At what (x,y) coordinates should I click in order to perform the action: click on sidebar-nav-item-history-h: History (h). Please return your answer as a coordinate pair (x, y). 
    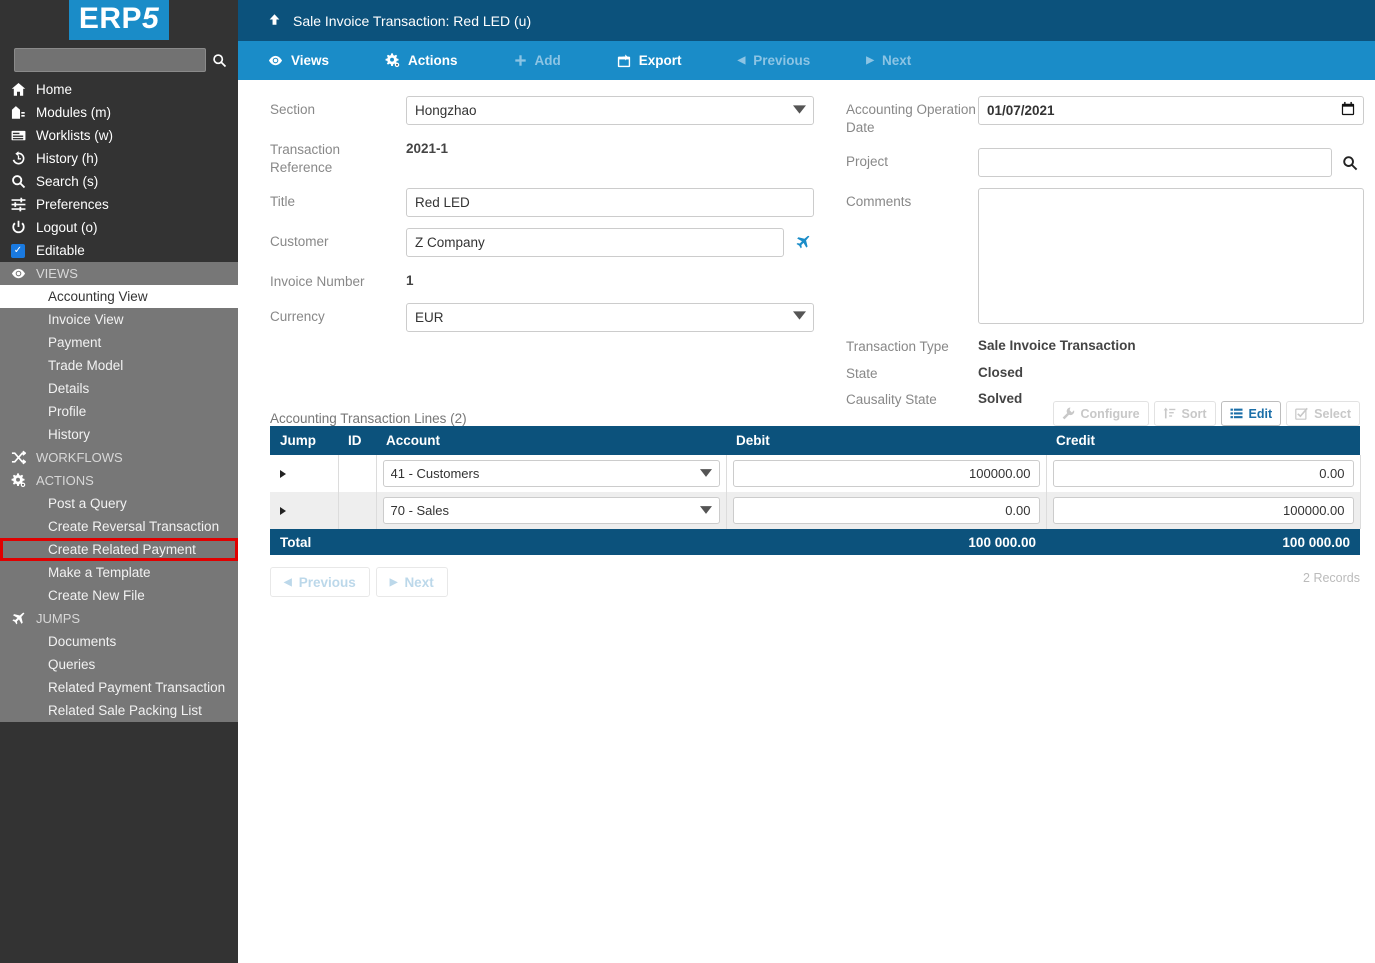
    Looking at the image, I should click on (119, 158).